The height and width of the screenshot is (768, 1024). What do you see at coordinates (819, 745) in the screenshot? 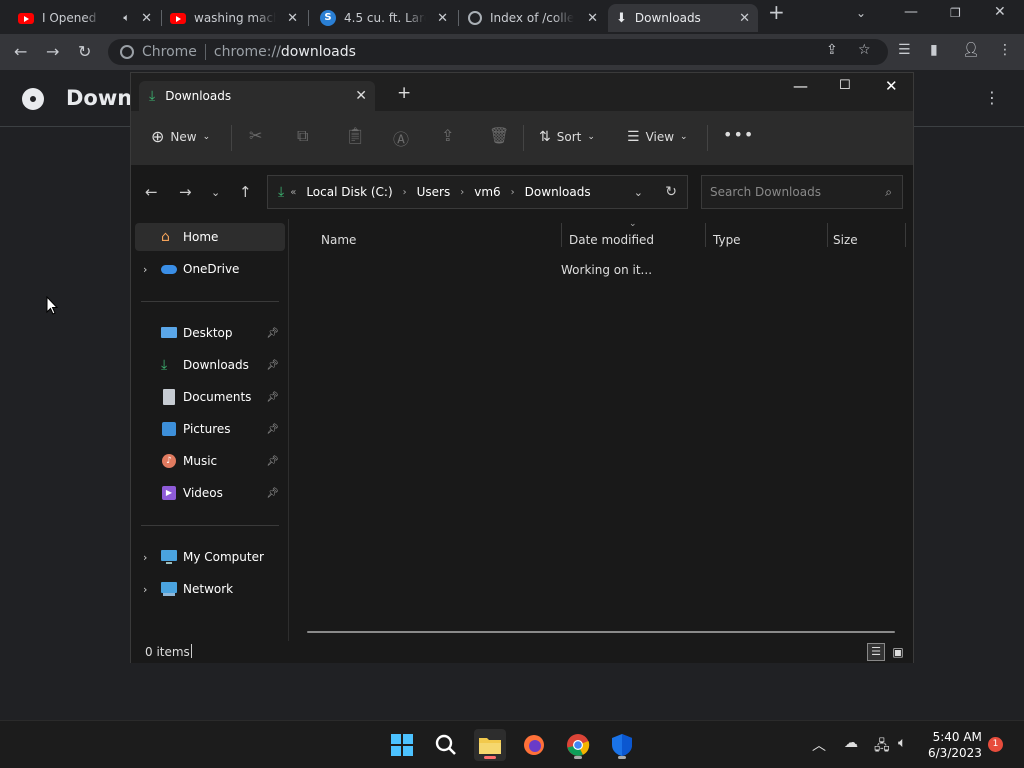
I see `tray-chevron-up-icon: ︿` at bounding box center [819, 745].